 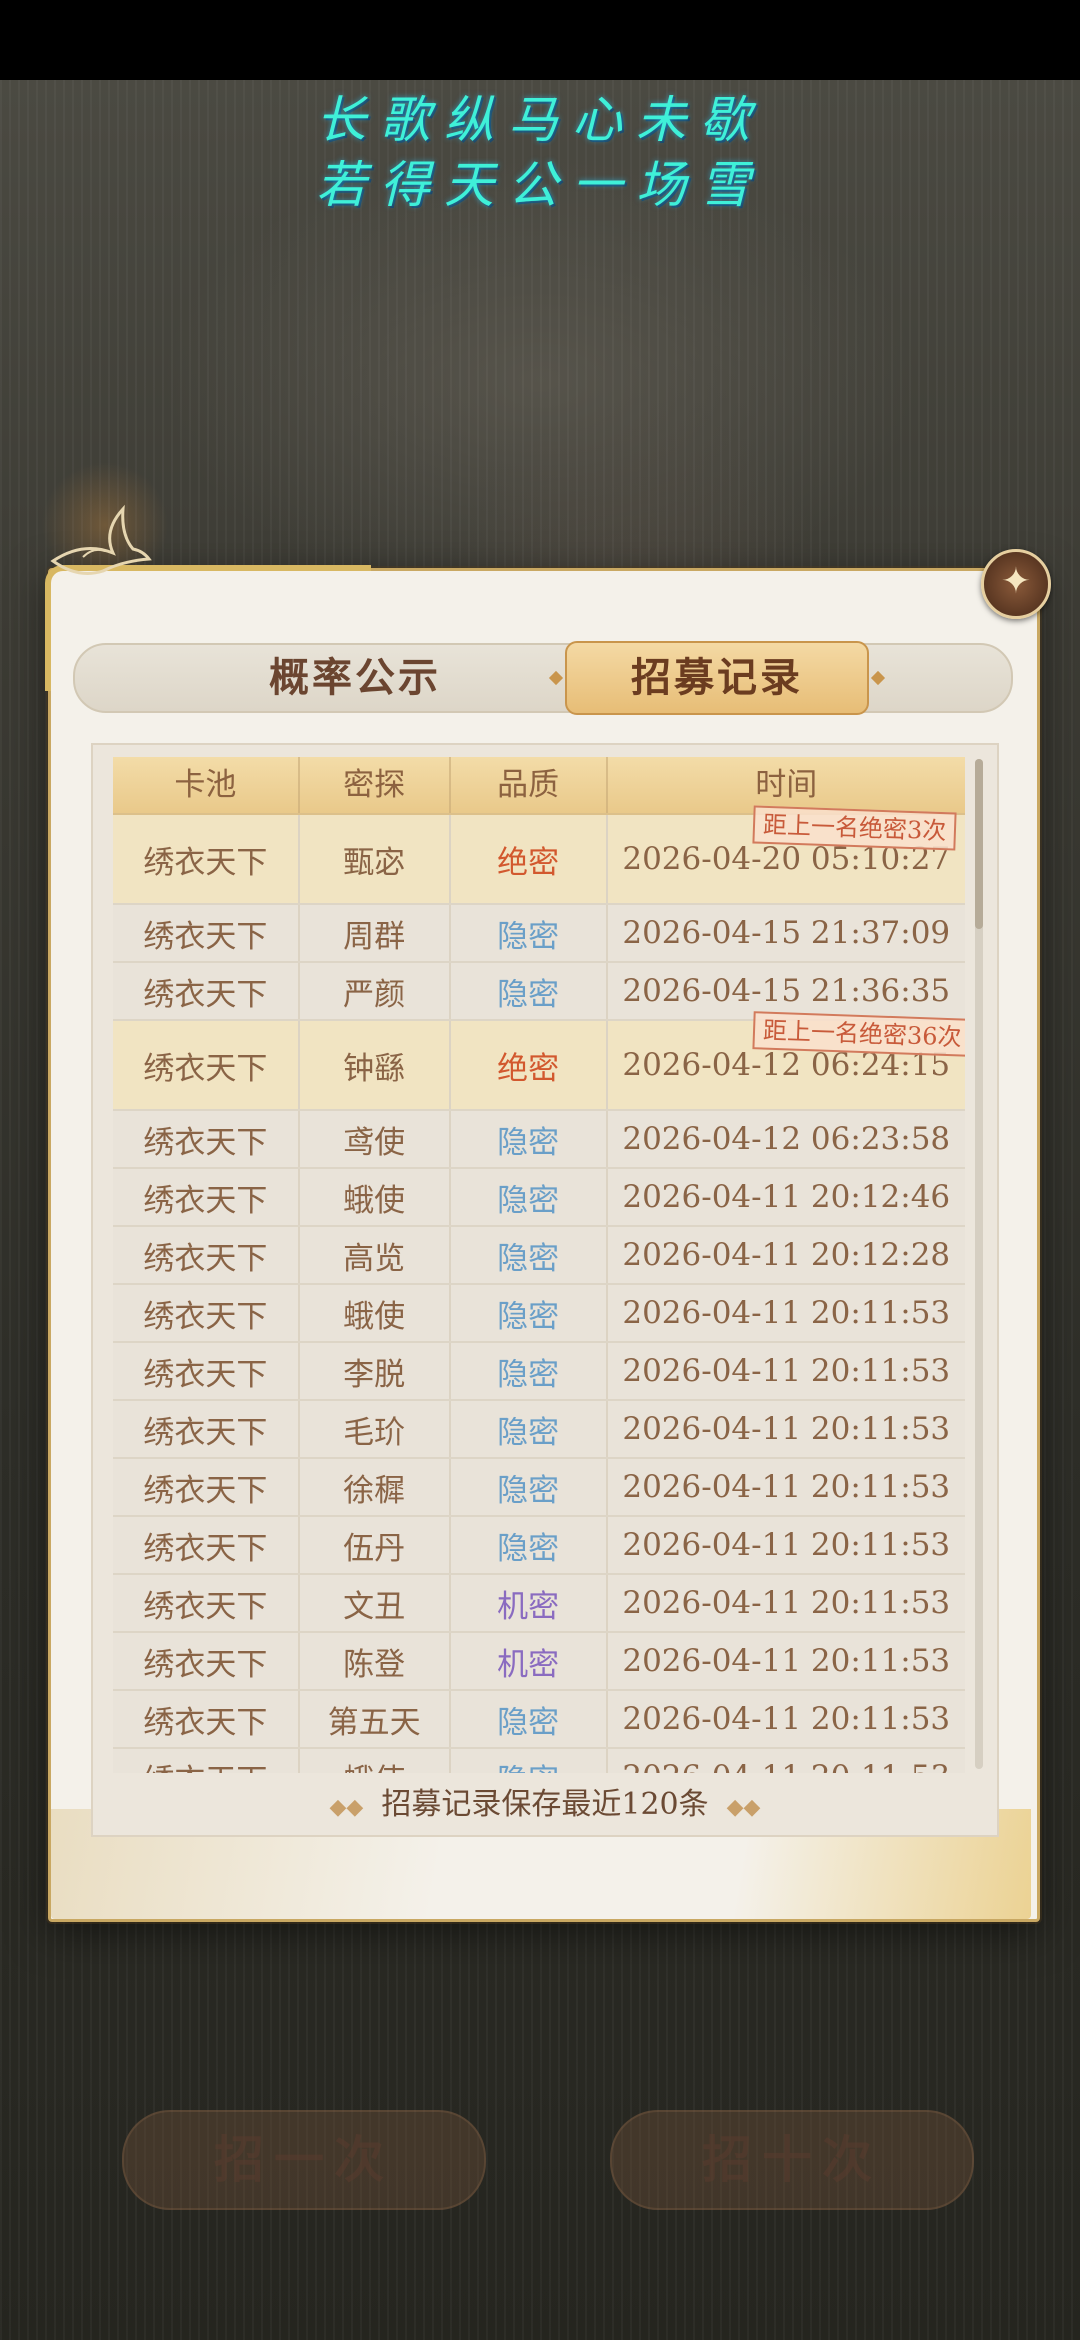 I want to click on close-icon: ✦, so click(x=1016, y=581).